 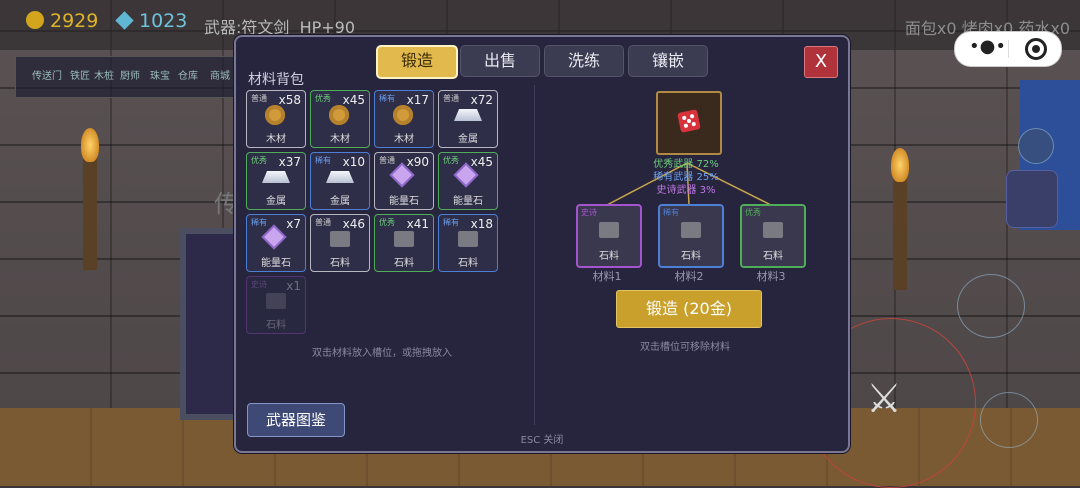 I want to click on esc-hint: ESC 关闭, so click(x=542, y=440).